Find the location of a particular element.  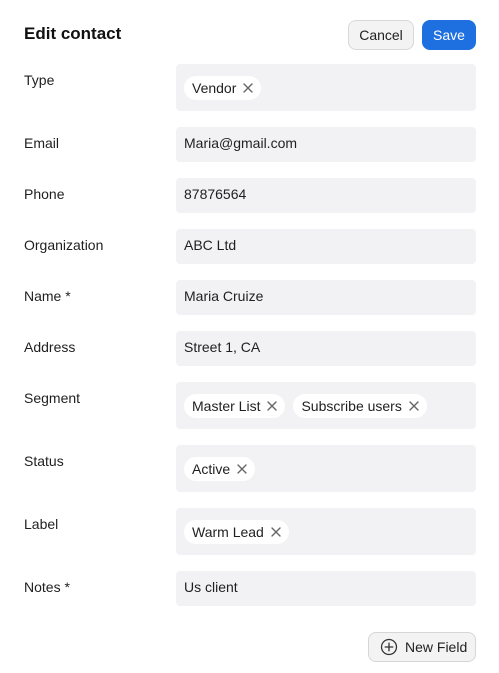

phone-label: Phone is located at coordinates (44, 194).